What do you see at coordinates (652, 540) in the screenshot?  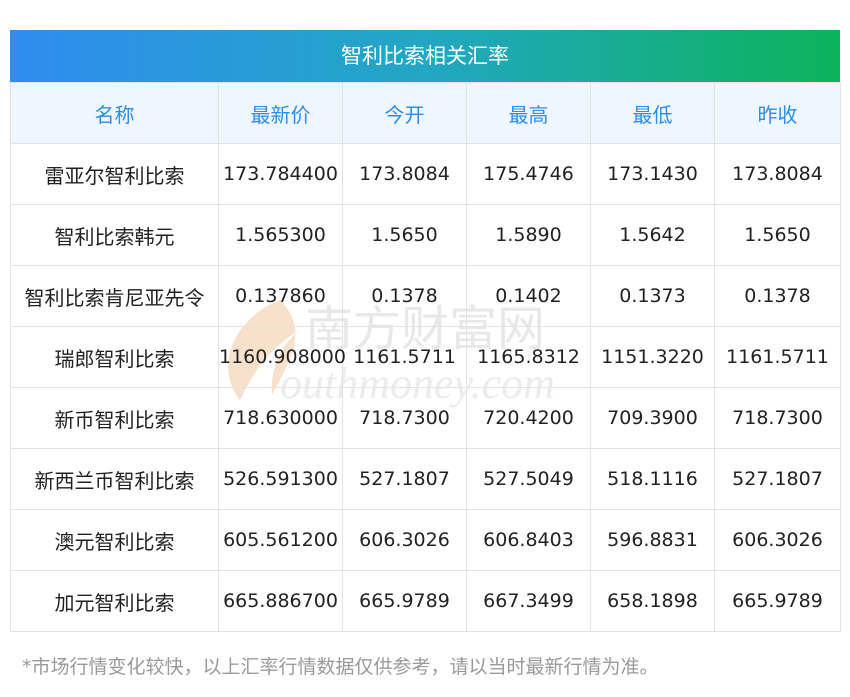 I see `cell-low: 596.8831` at bounding box center [652, 540].